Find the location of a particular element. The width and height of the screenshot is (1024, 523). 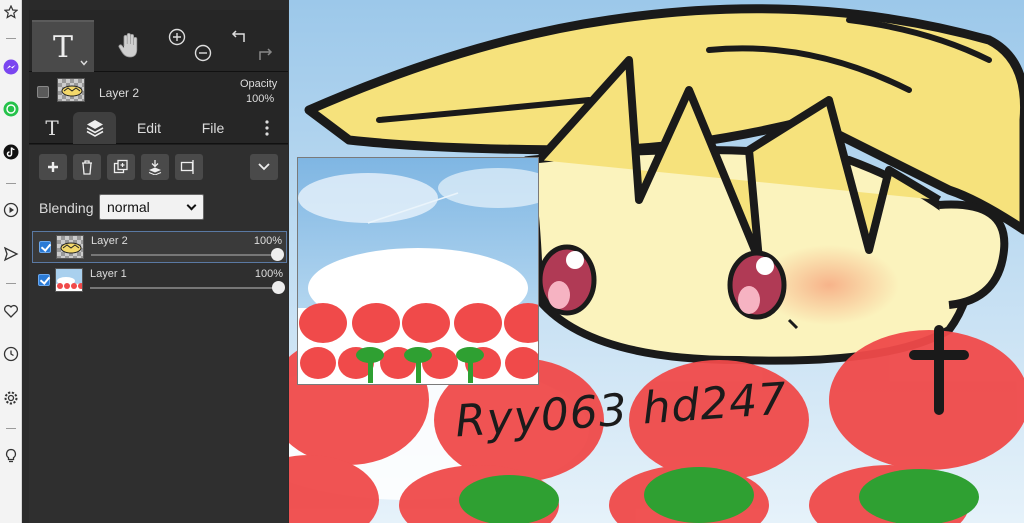

layer-properties-icon is located at coordinates (187, 167).